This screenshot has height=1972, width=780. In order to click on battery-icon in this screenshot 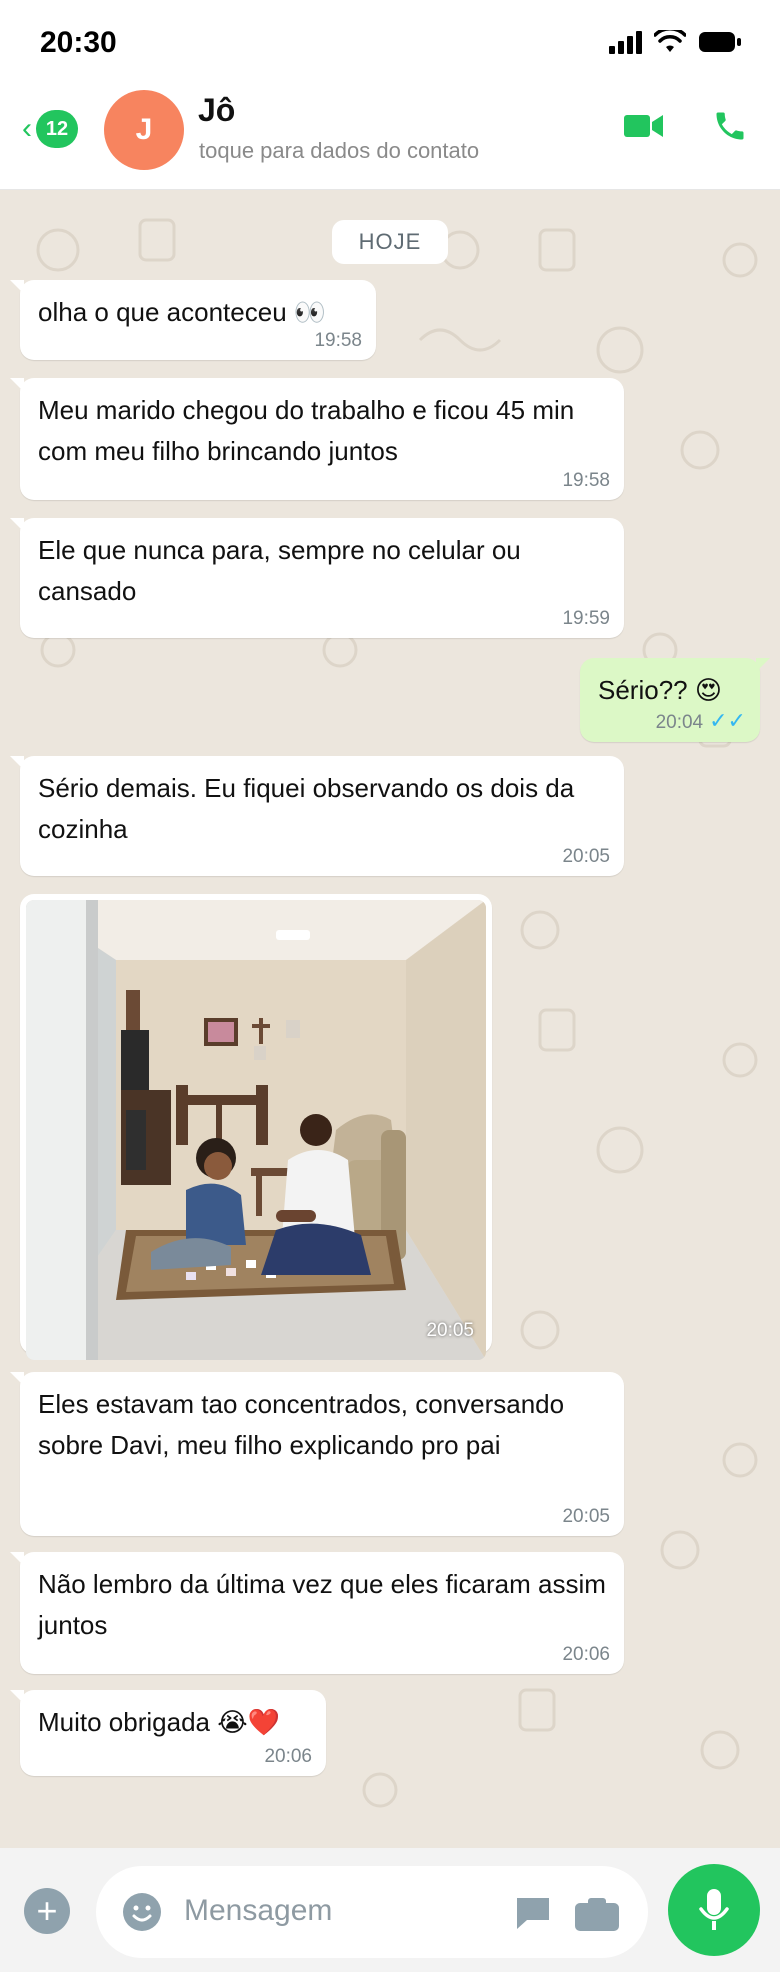, I will do `click(720, 42)`.